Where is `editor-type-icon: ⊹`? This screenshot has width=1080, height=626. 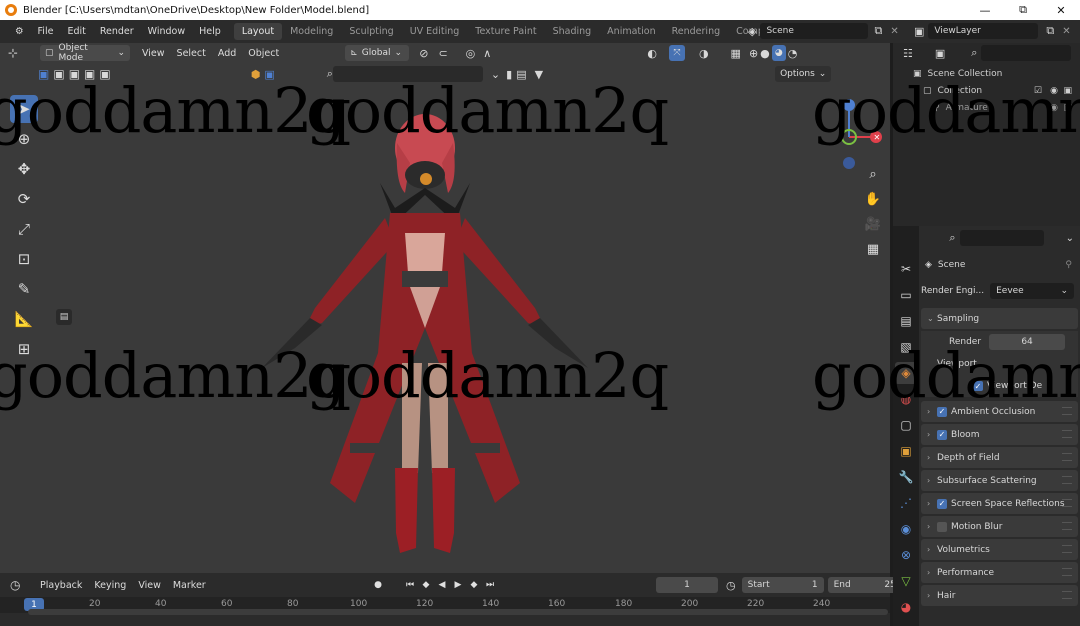
editor-type-icon: ⊹ is located at coordinates (19, 53).